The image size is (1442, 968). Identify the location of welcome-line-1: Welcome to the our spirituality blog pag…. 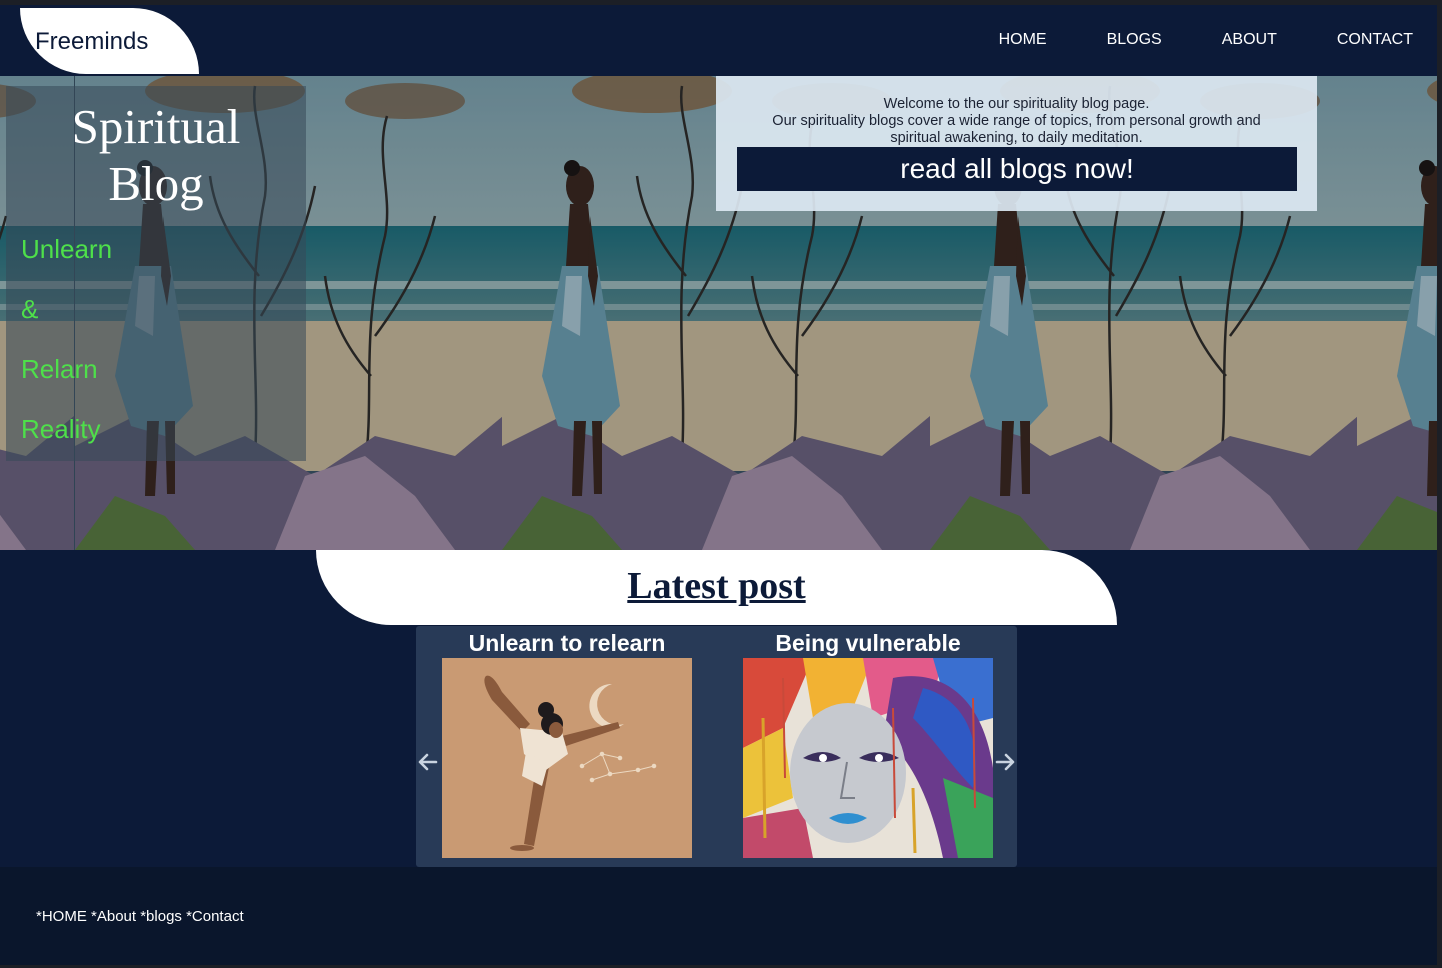
(1016, 104).